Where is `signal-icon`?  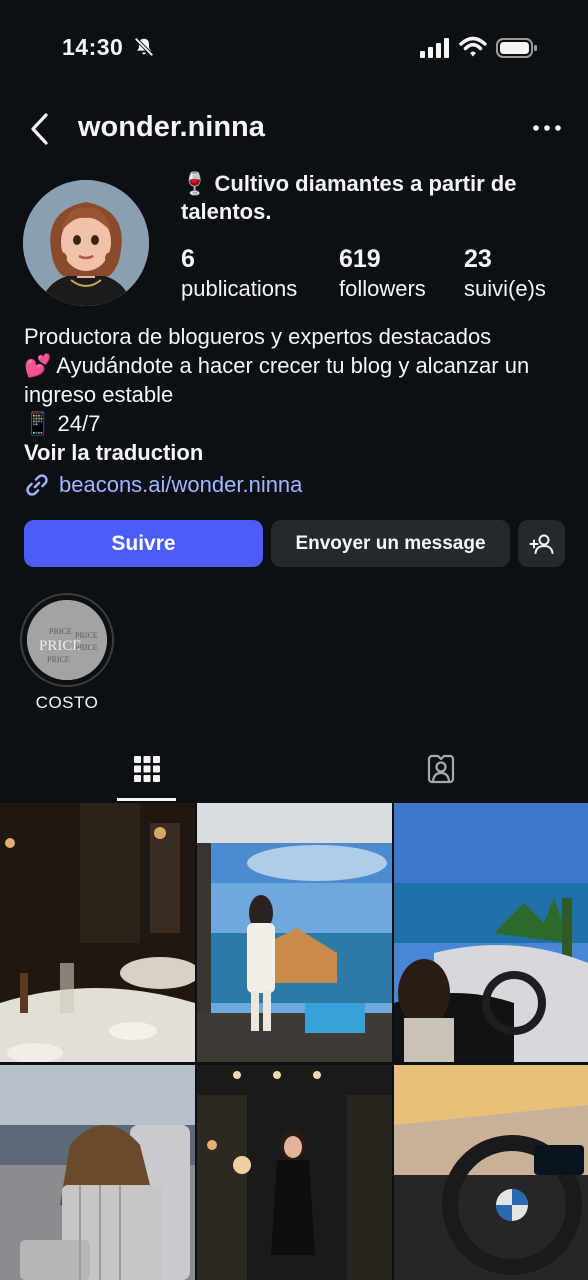 signal-icon is located at coordinates (434, 48).